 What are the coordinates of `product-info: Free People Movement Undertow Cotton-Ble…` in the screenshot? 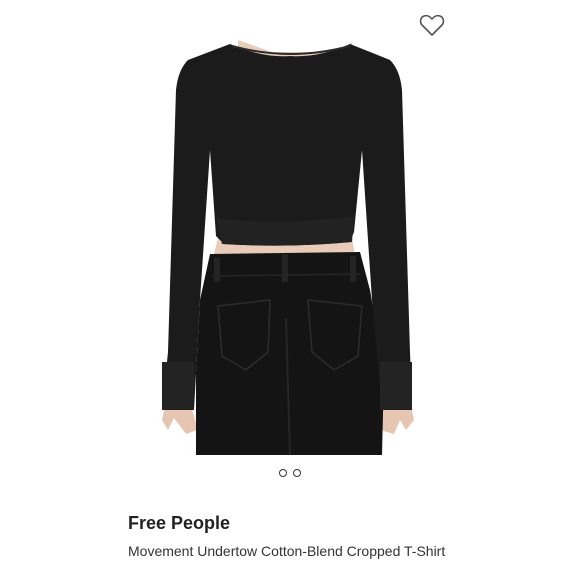 It's located at (293, 536).